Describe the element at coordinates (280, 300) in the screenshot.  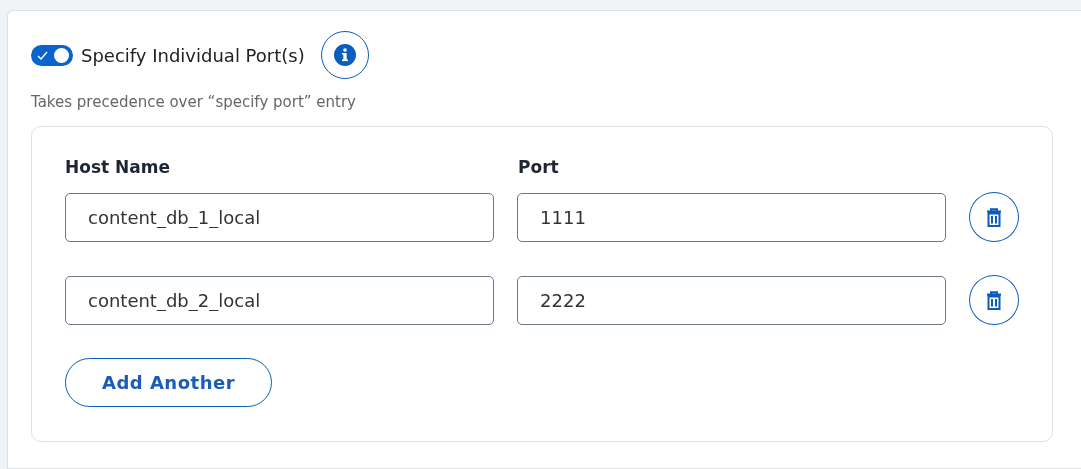
I see `host-name-field: content_db_2_local` at that location.